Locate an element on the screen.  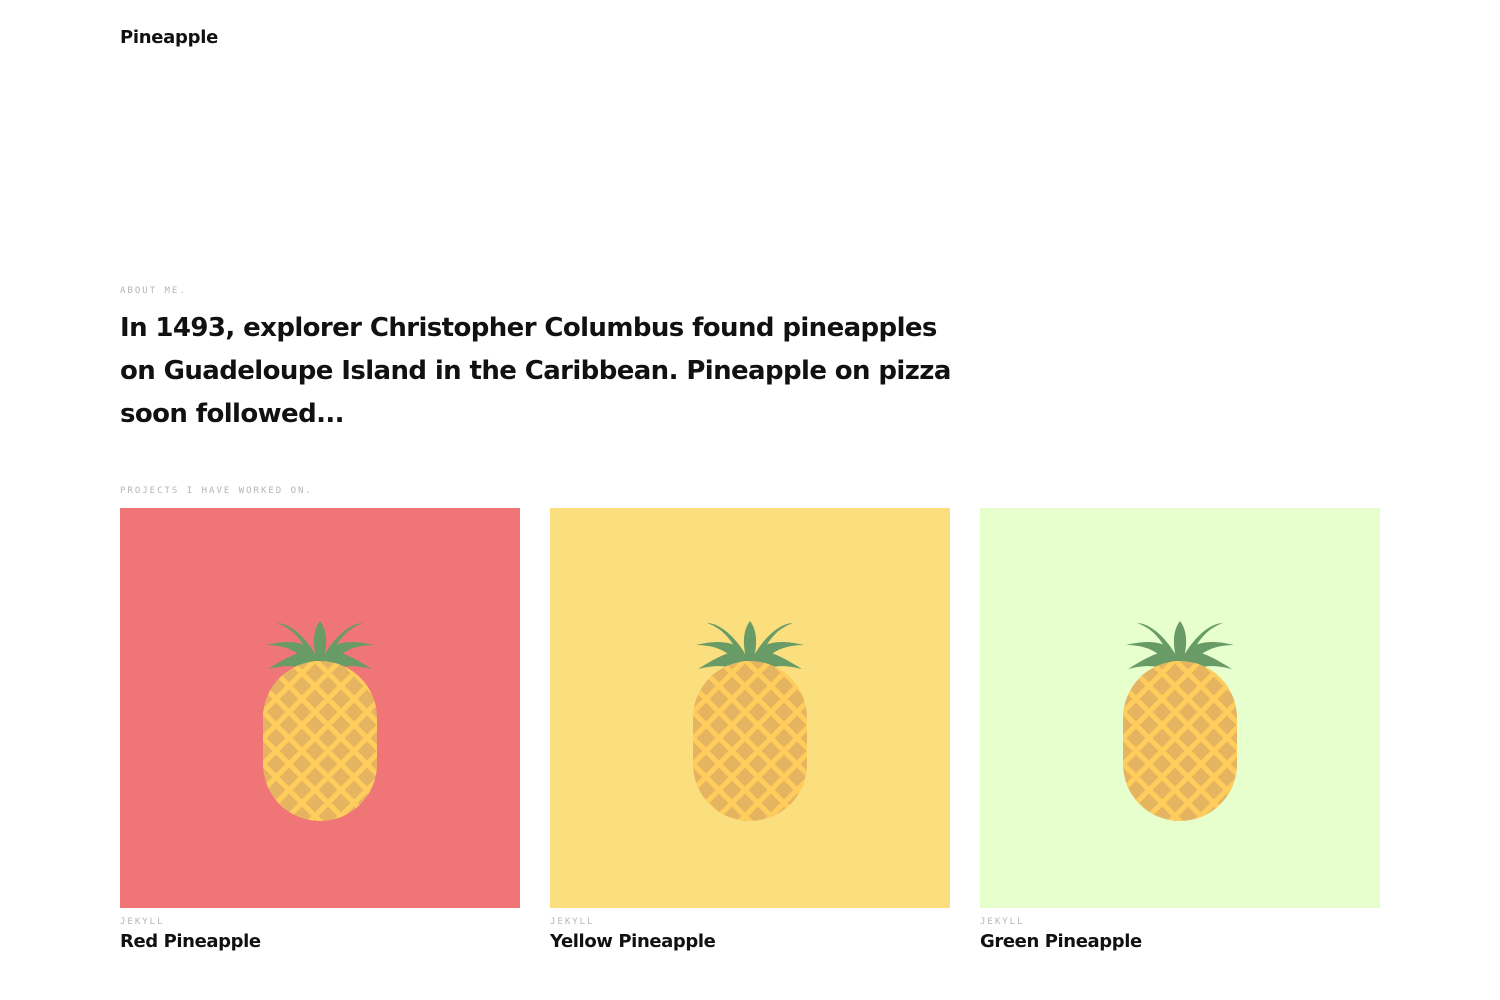
project-title: Red Pineapple is located at coordinates (320, 941).